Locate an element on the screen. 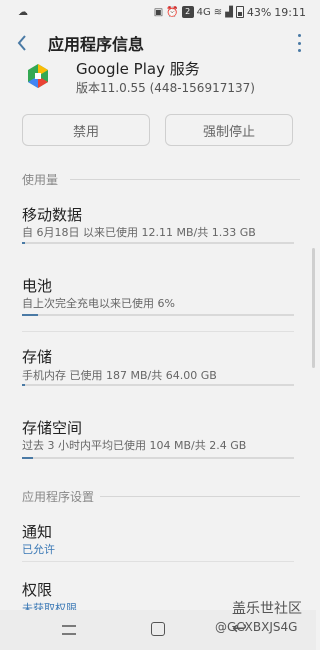 The height and width of the screenshot is (650, 320). alarm-icon: ⏰ is located at coordinates (172, 12).